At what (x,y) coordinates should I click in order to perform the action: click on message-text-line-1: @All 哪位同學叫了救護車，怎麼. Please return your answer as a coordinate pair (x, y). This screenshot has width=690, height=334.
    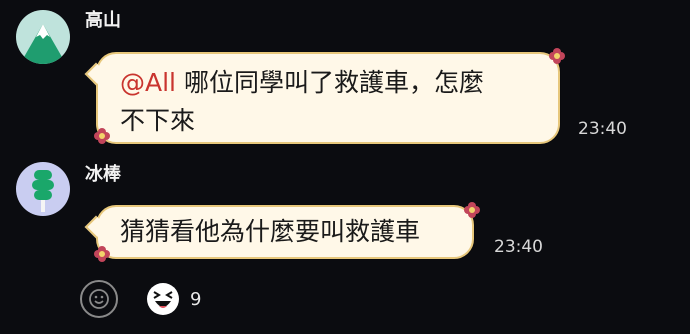
    Looking at the image, I should click on (302, 82).